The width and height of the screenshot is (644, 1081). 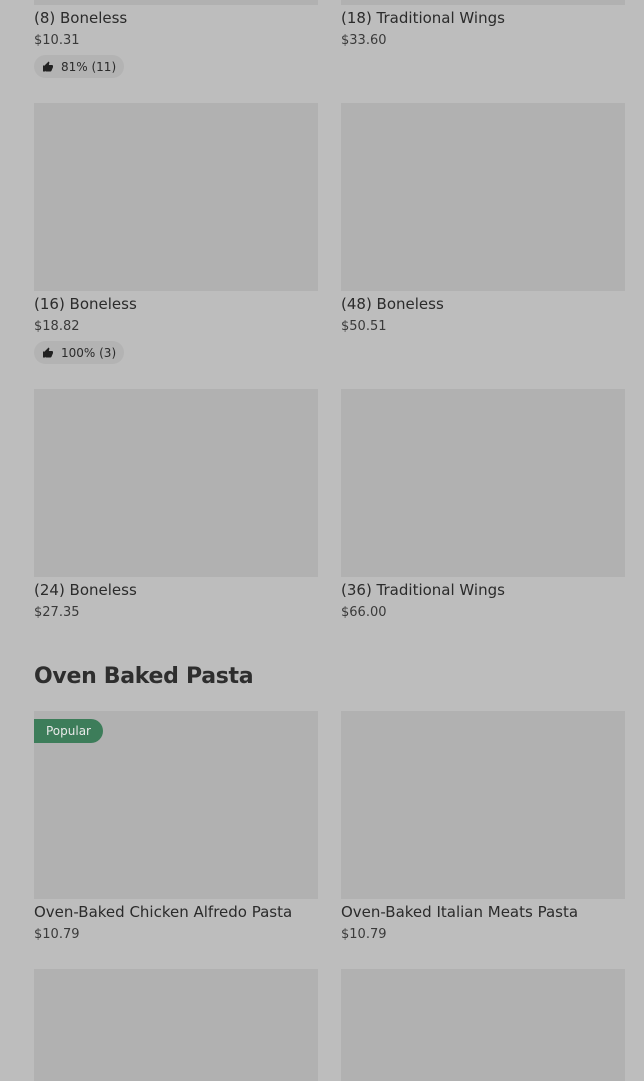 What do you see at coordinates (163, 912) in the screenshot?
I see `item-name: Oven-Baked Chicken Alfredo Pasta` at bounding box center [163, 912].